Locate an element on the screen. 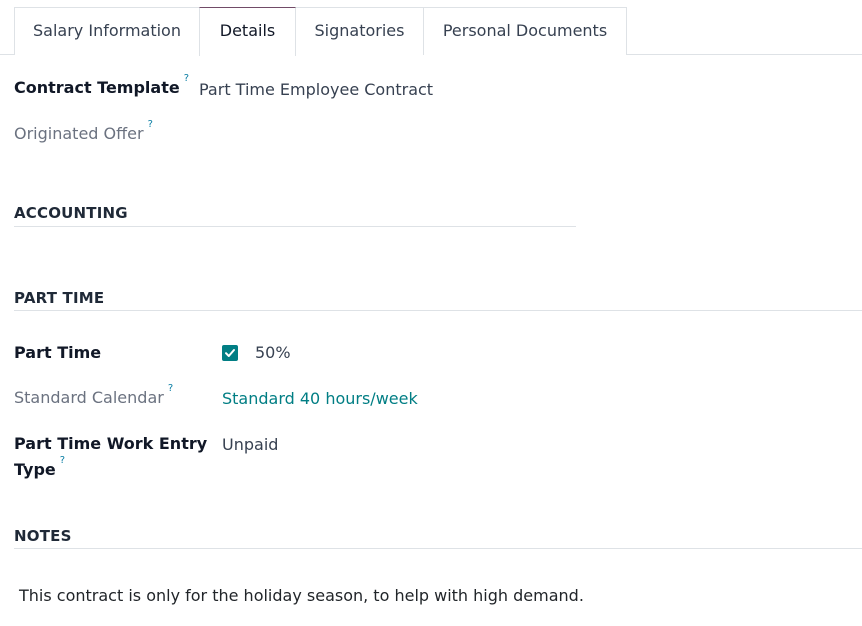 This screenshot has height=626, width=862. contract-template-label-group: Contract Template? is located at coordinates (101, 85).